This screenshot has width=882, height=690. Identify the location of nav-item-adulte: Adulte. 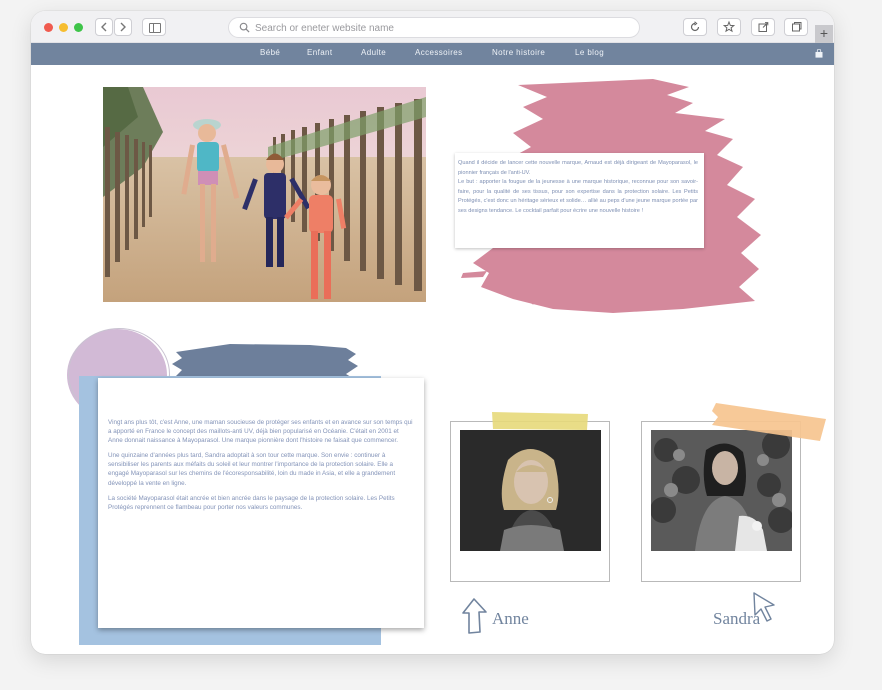
(373, 52).